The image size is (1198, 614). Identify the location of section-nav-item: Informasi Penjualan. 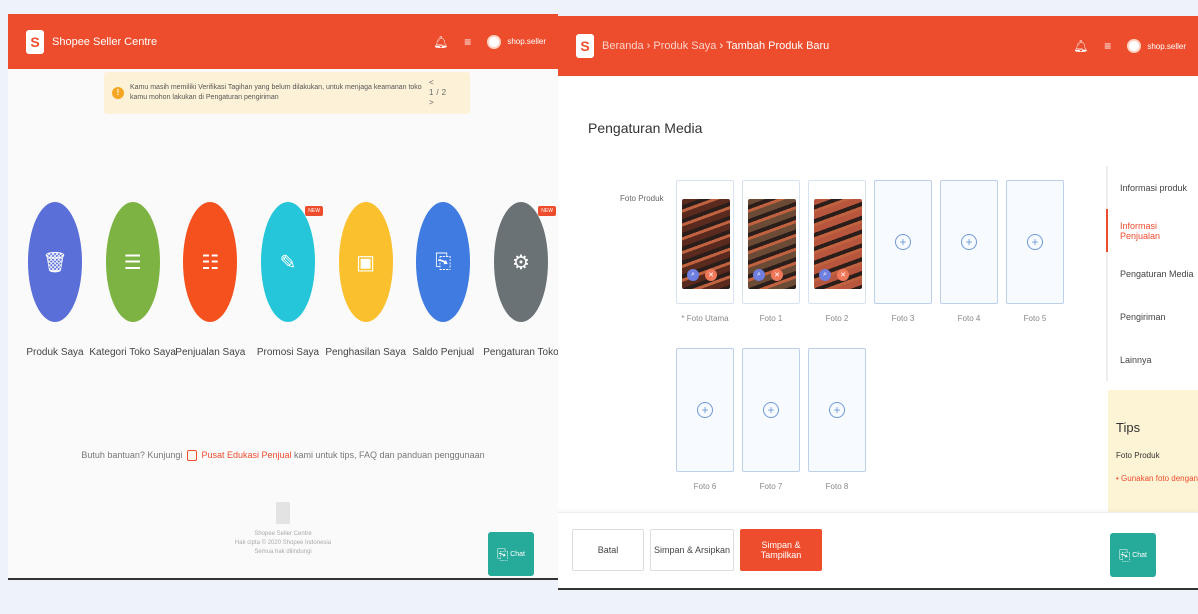
(1152, 230).